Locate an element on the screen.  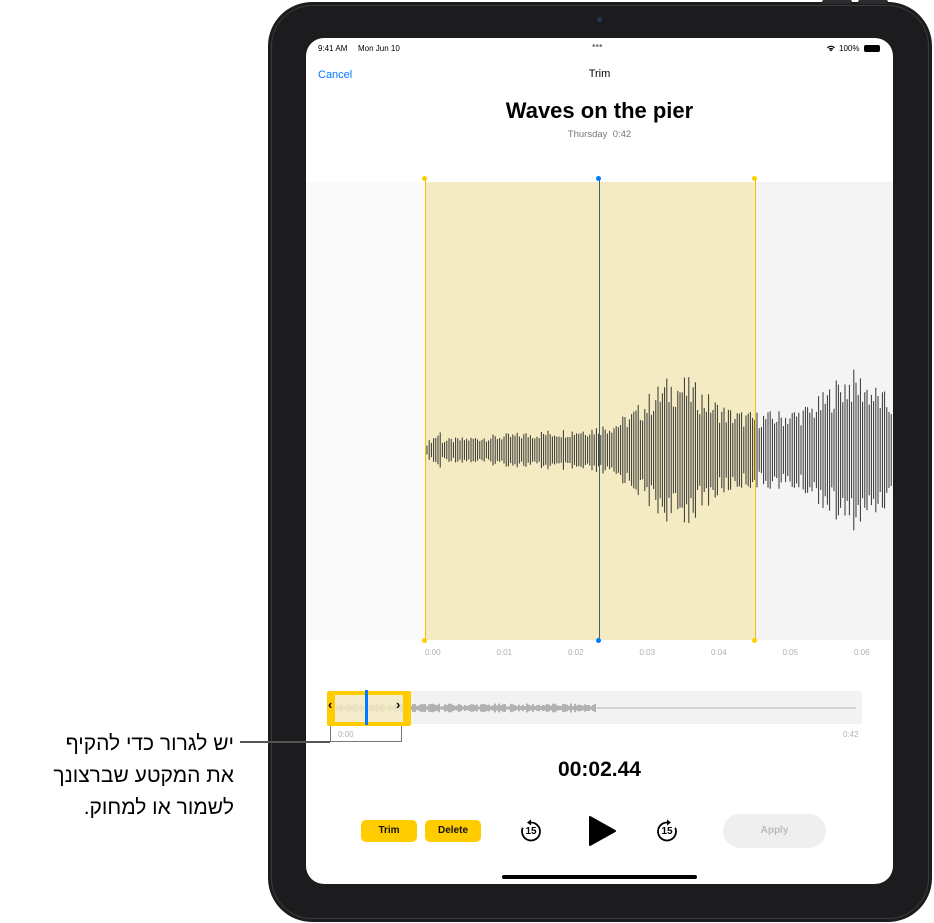
skip-forward-label: 15 is located at coordinates (667, 831).